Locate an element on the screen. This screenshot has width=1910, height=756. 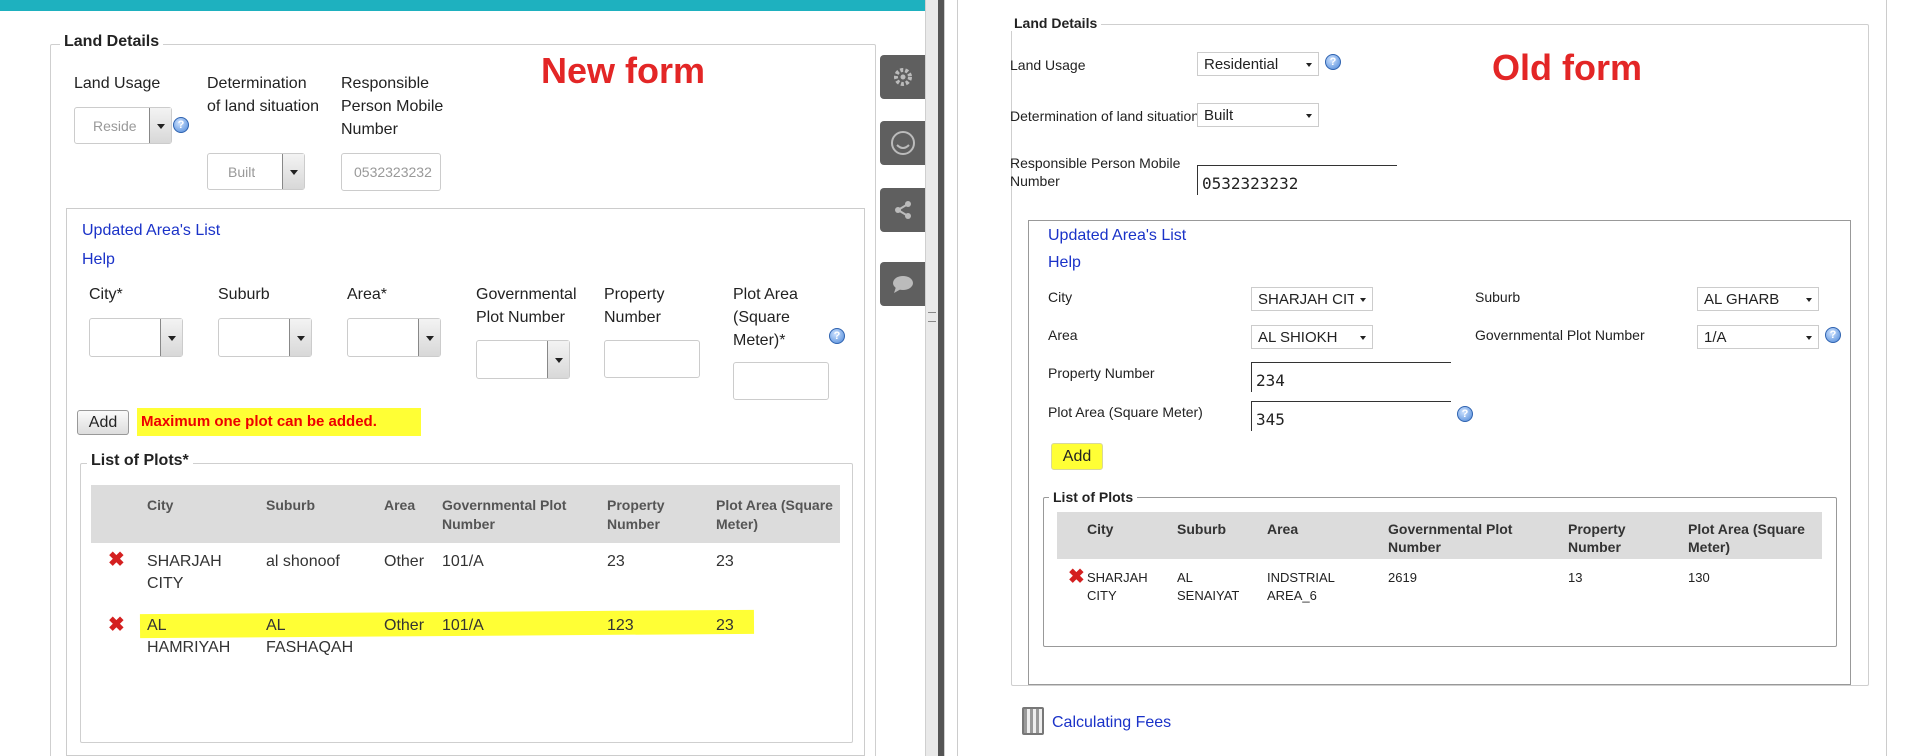
old-help-link: Help is located at coordinates (1064, 263).